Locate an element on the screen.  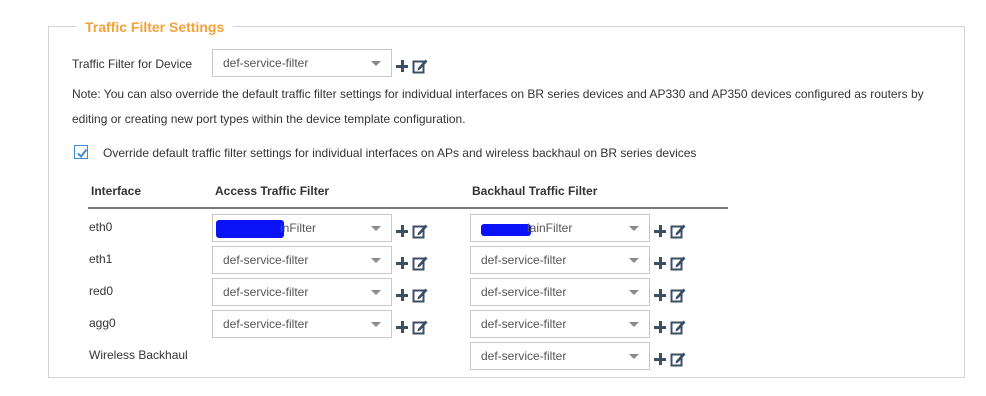
add-access-filter-eth0-plus-icon is located at coordinates (402, 231).